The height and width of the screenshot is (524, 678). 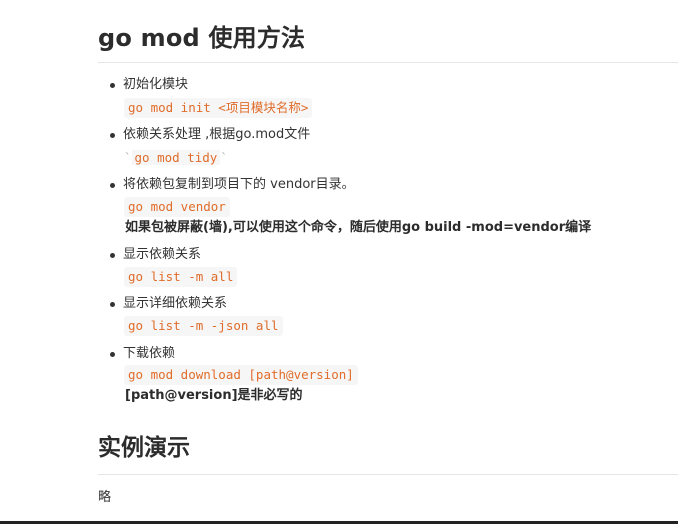 What do you see at coordinates (239, 184) in the screenshot?
I see `item-label: 将依赖包复制到项目下的 vendor目录。` at bounding box center [239, 184].